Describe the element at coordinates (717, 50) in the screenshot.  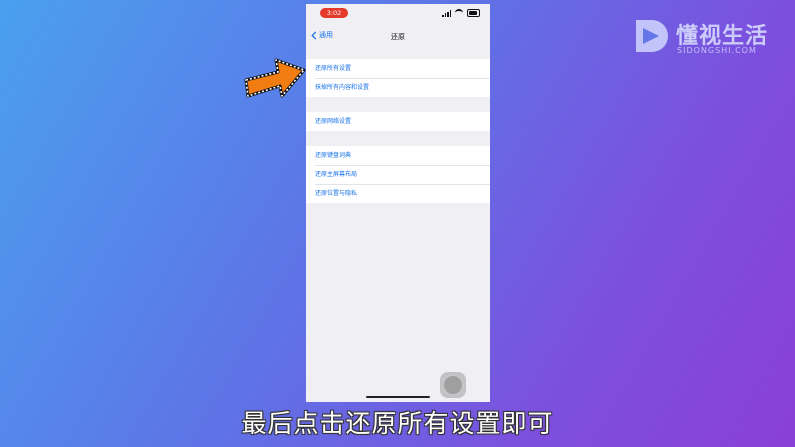
I see `brand-domain: SIDONGSHI.COM` at that location.